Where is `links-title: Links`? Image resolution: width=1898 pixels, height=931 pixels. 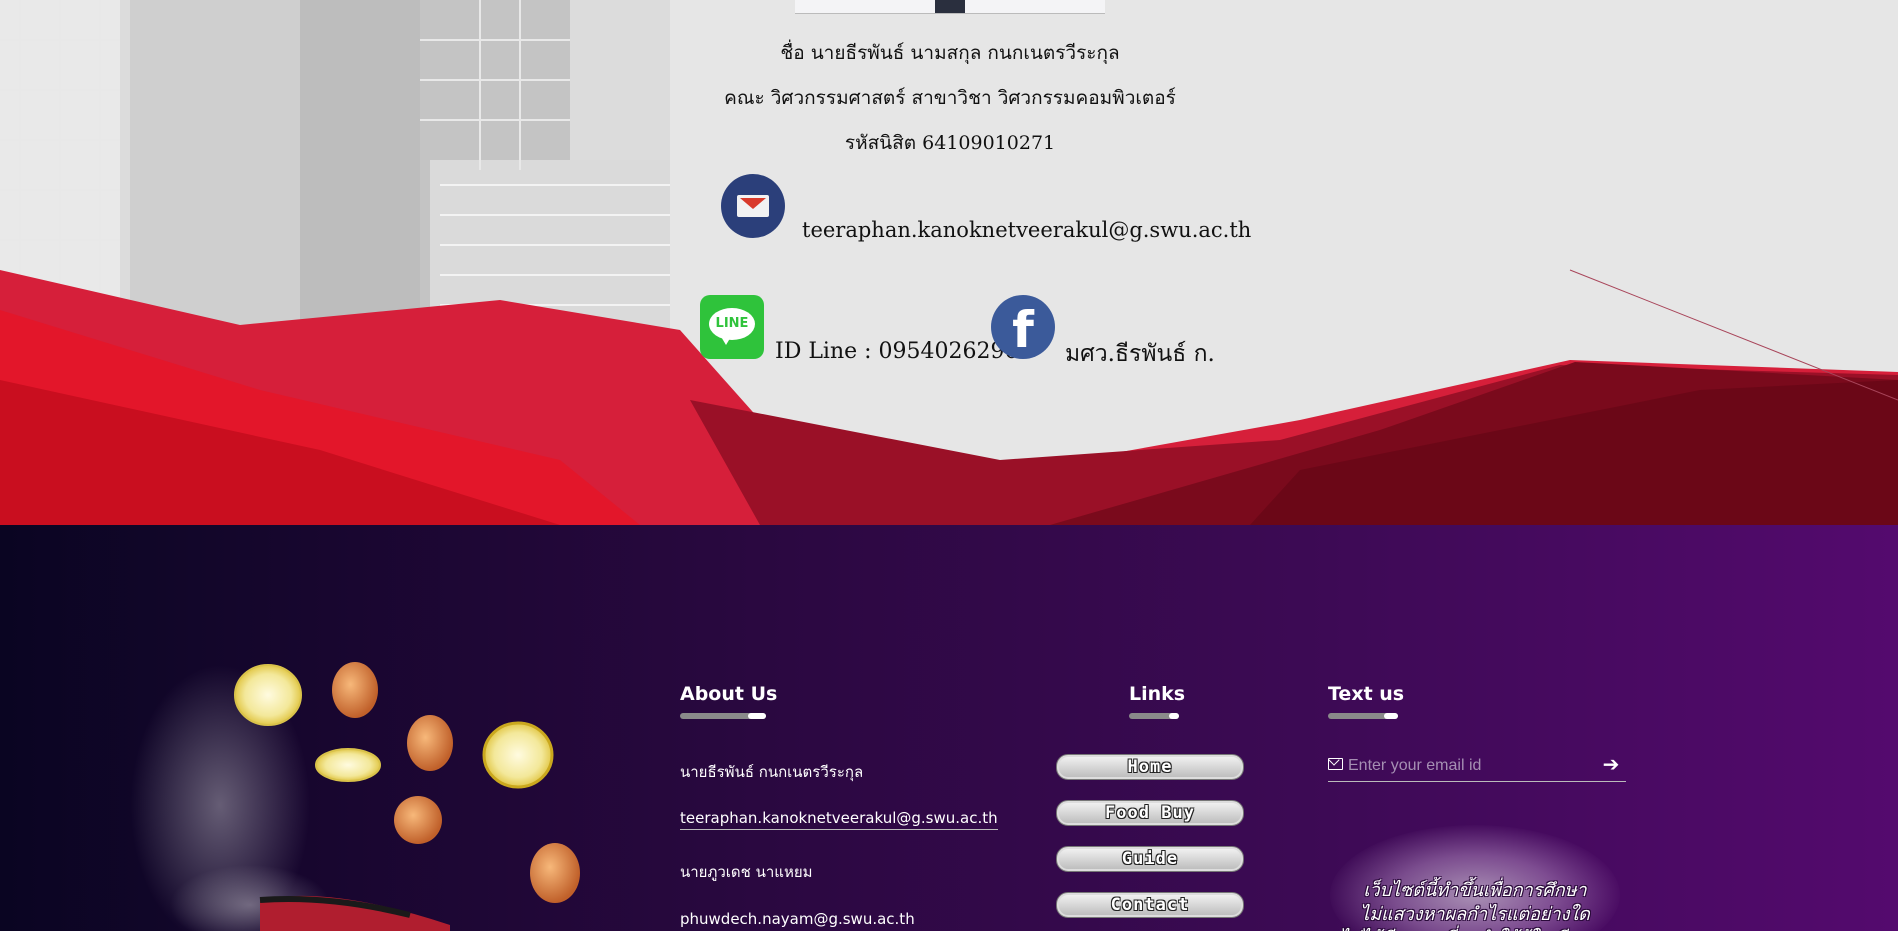
links-title: Links is located at coordinates (1157, 694).